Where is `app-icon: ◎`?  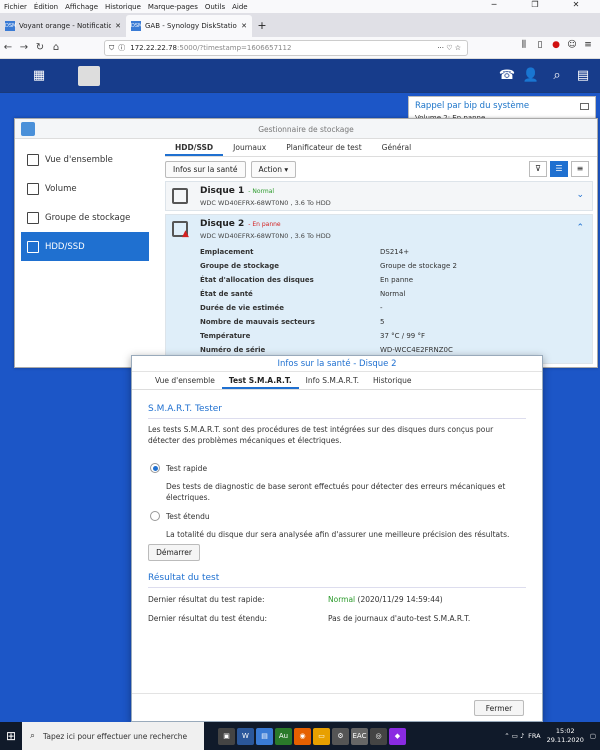
app-icon: ◎ is located at coordinates (378, 736).